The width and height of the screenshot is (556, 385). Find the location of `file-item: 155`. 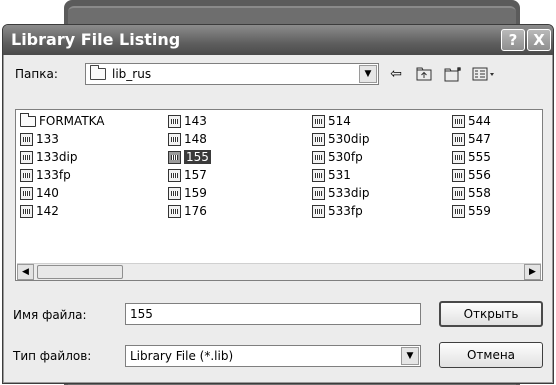

file-item: 155 is located at coordinates (189, 157).